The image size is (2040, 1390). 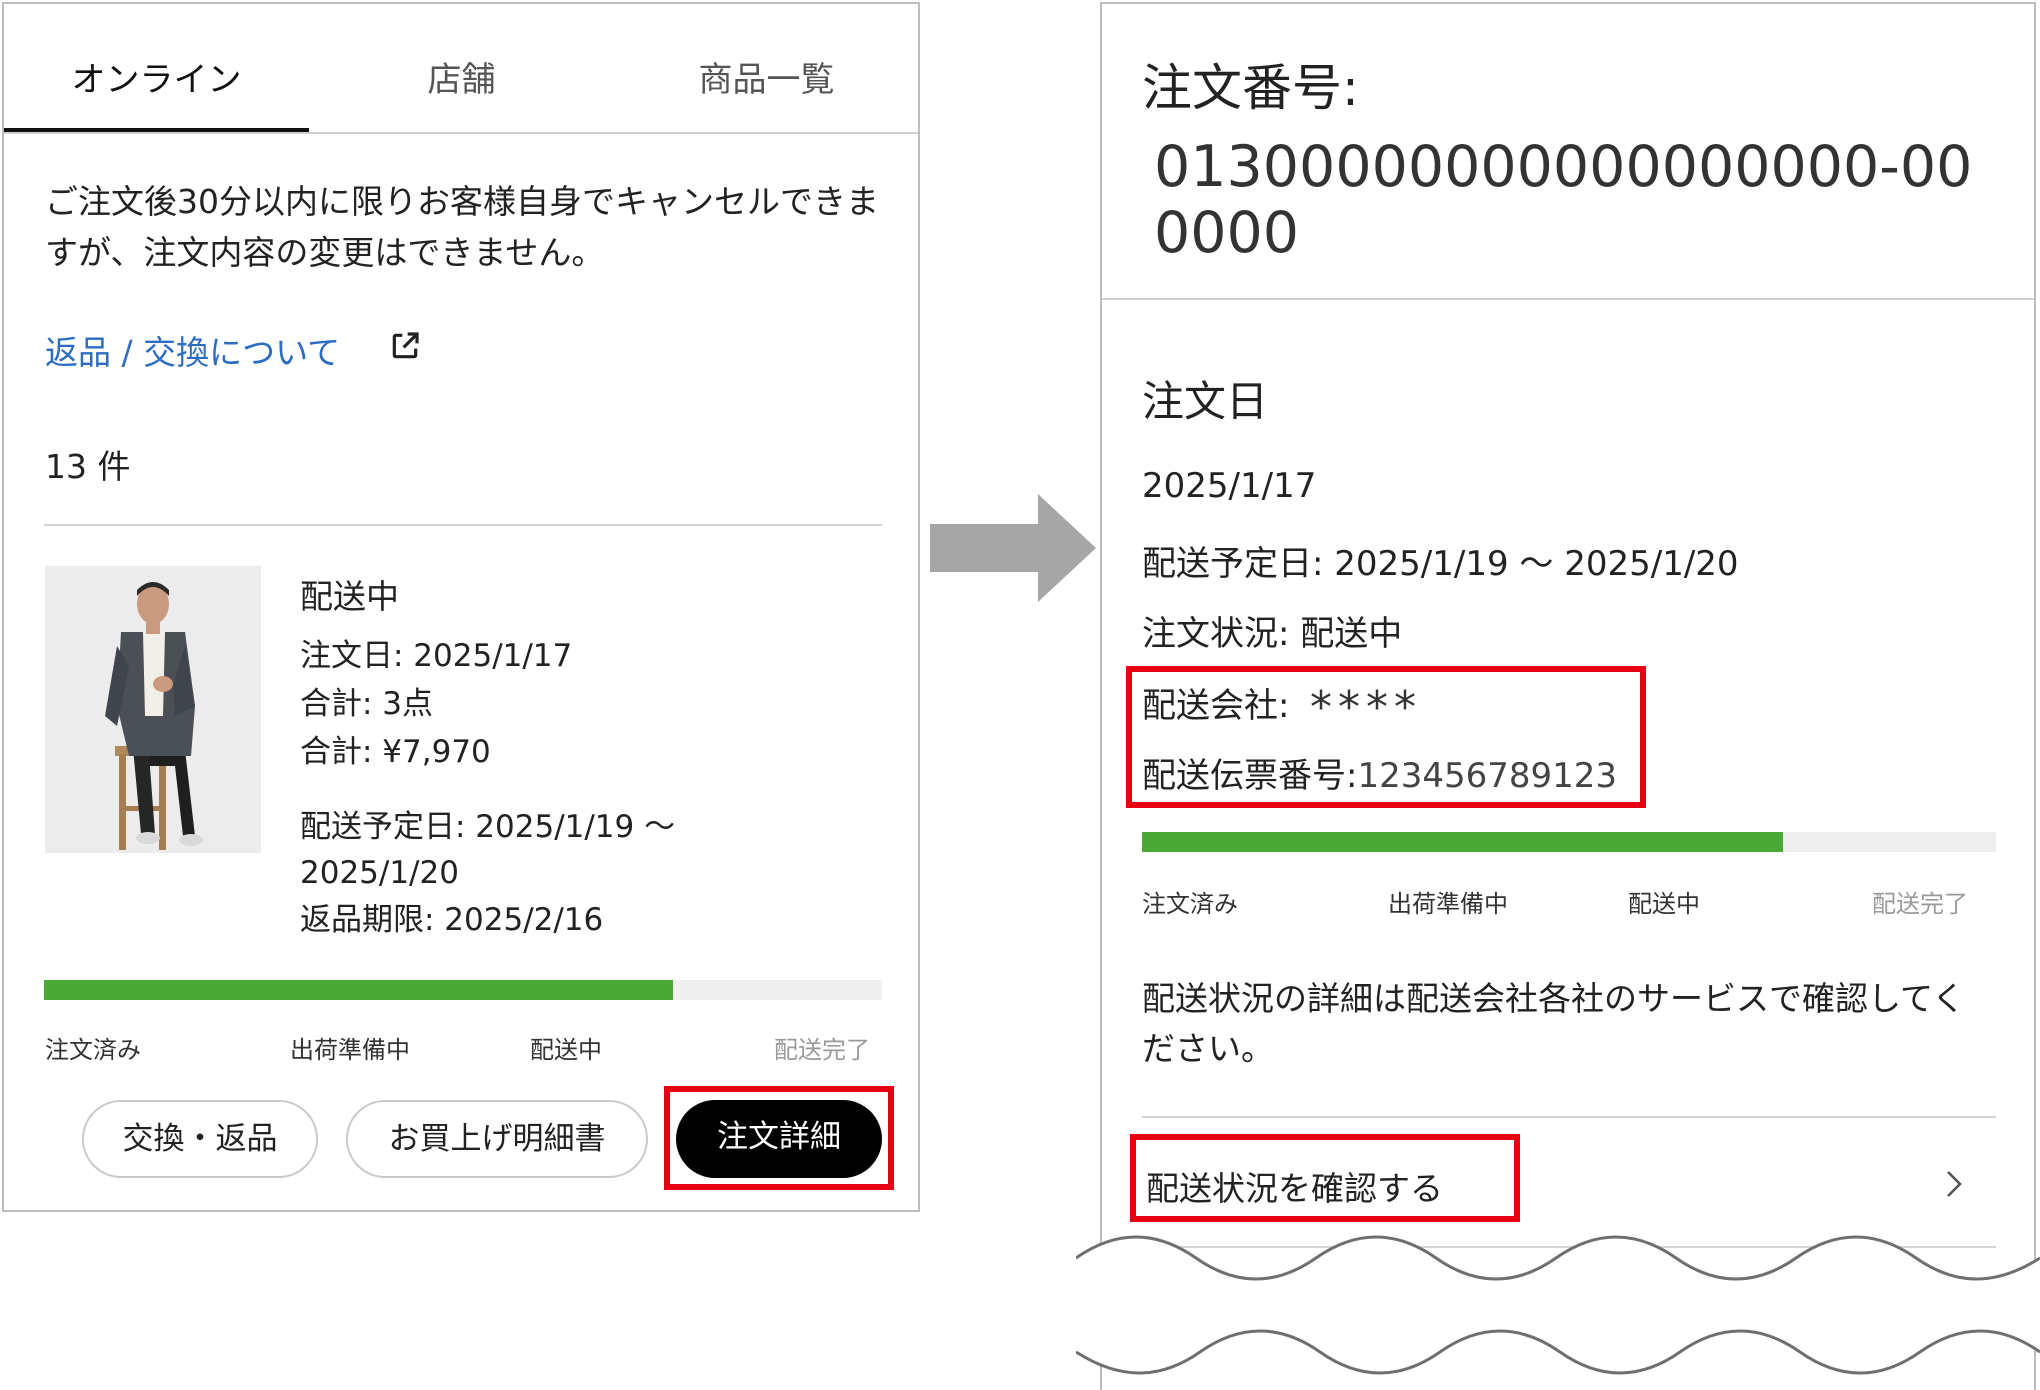 I want to click on external-link-icon, so click(x=405, y=346).